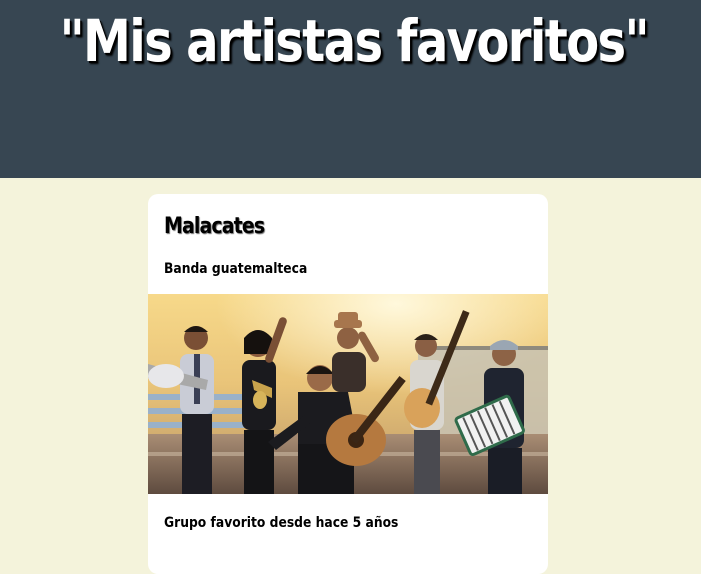  I want to click on page-title: "Mis artistas favoritos", so click(354, 41).